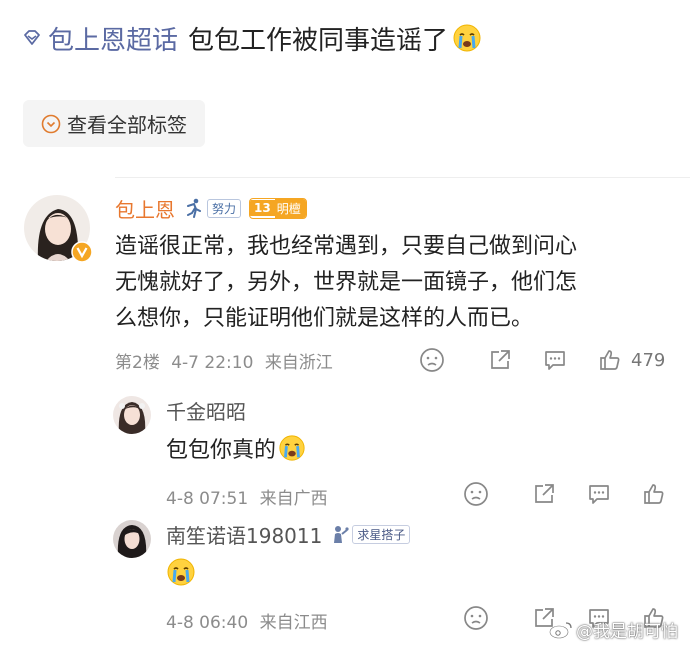  What do you see at coordinates (82, 252) in the screenshot?
I see `v-verified-icon` at bounding box center [82, 252].